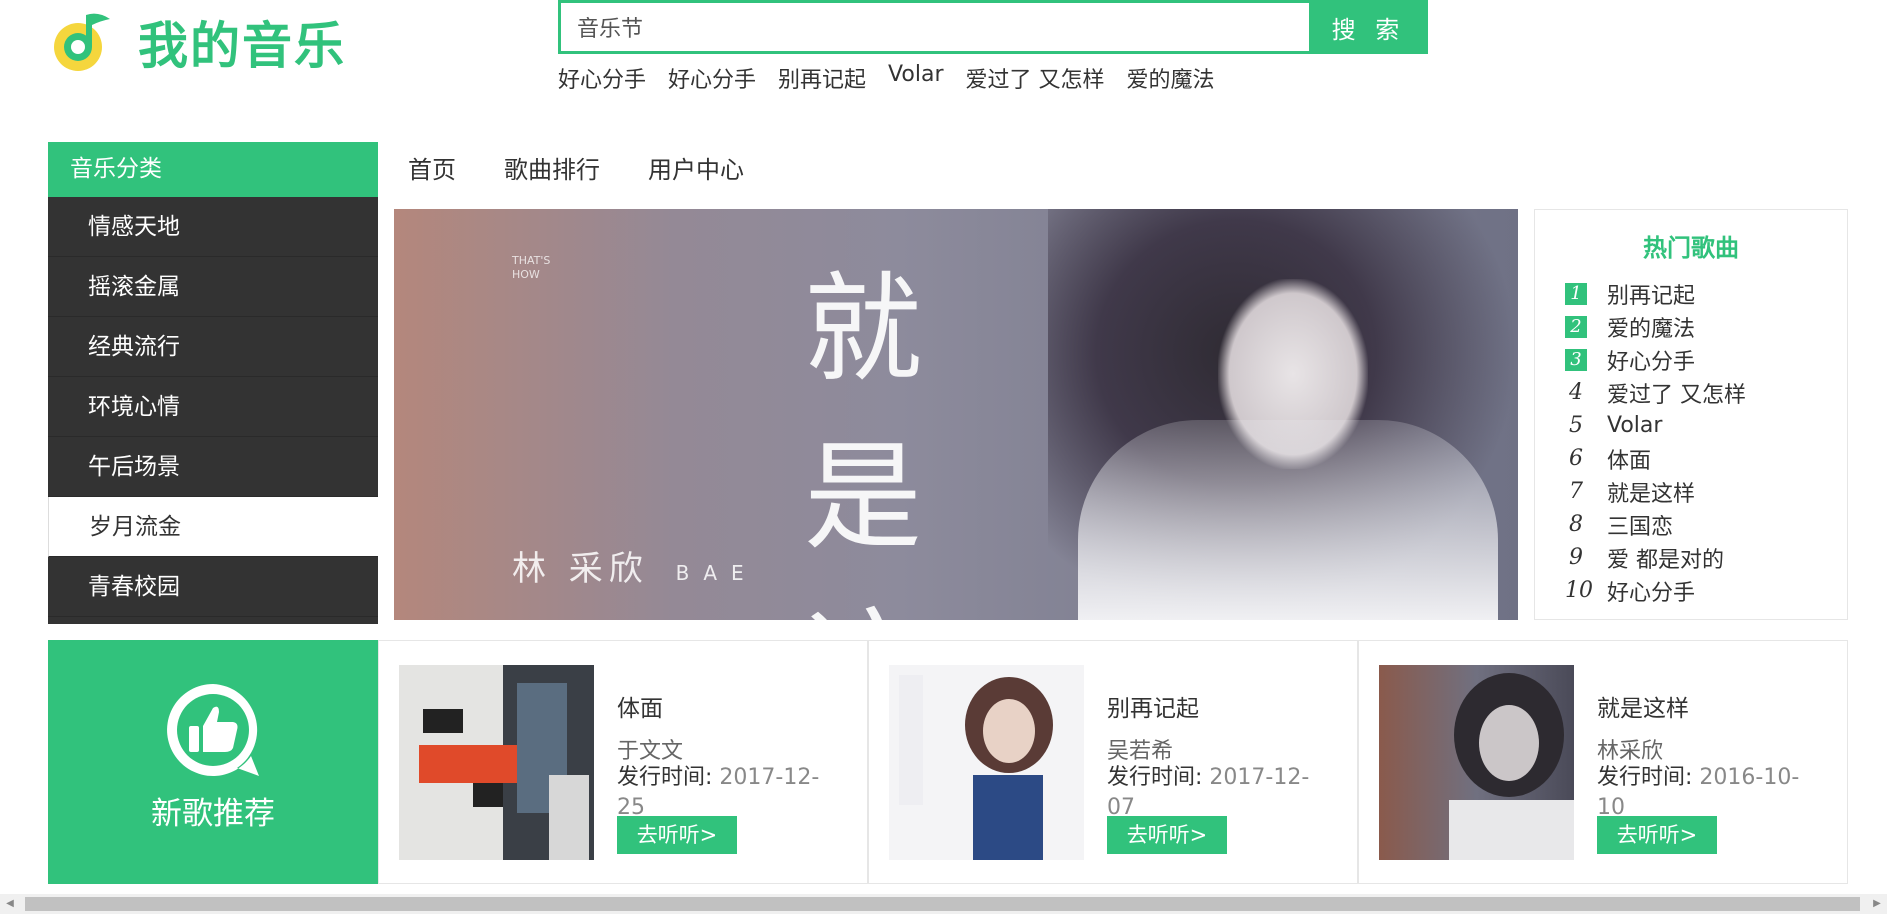 The image size is (1887, 914). I want to click on sidebar-item-ambient: 环境心情, so click(213, 407).